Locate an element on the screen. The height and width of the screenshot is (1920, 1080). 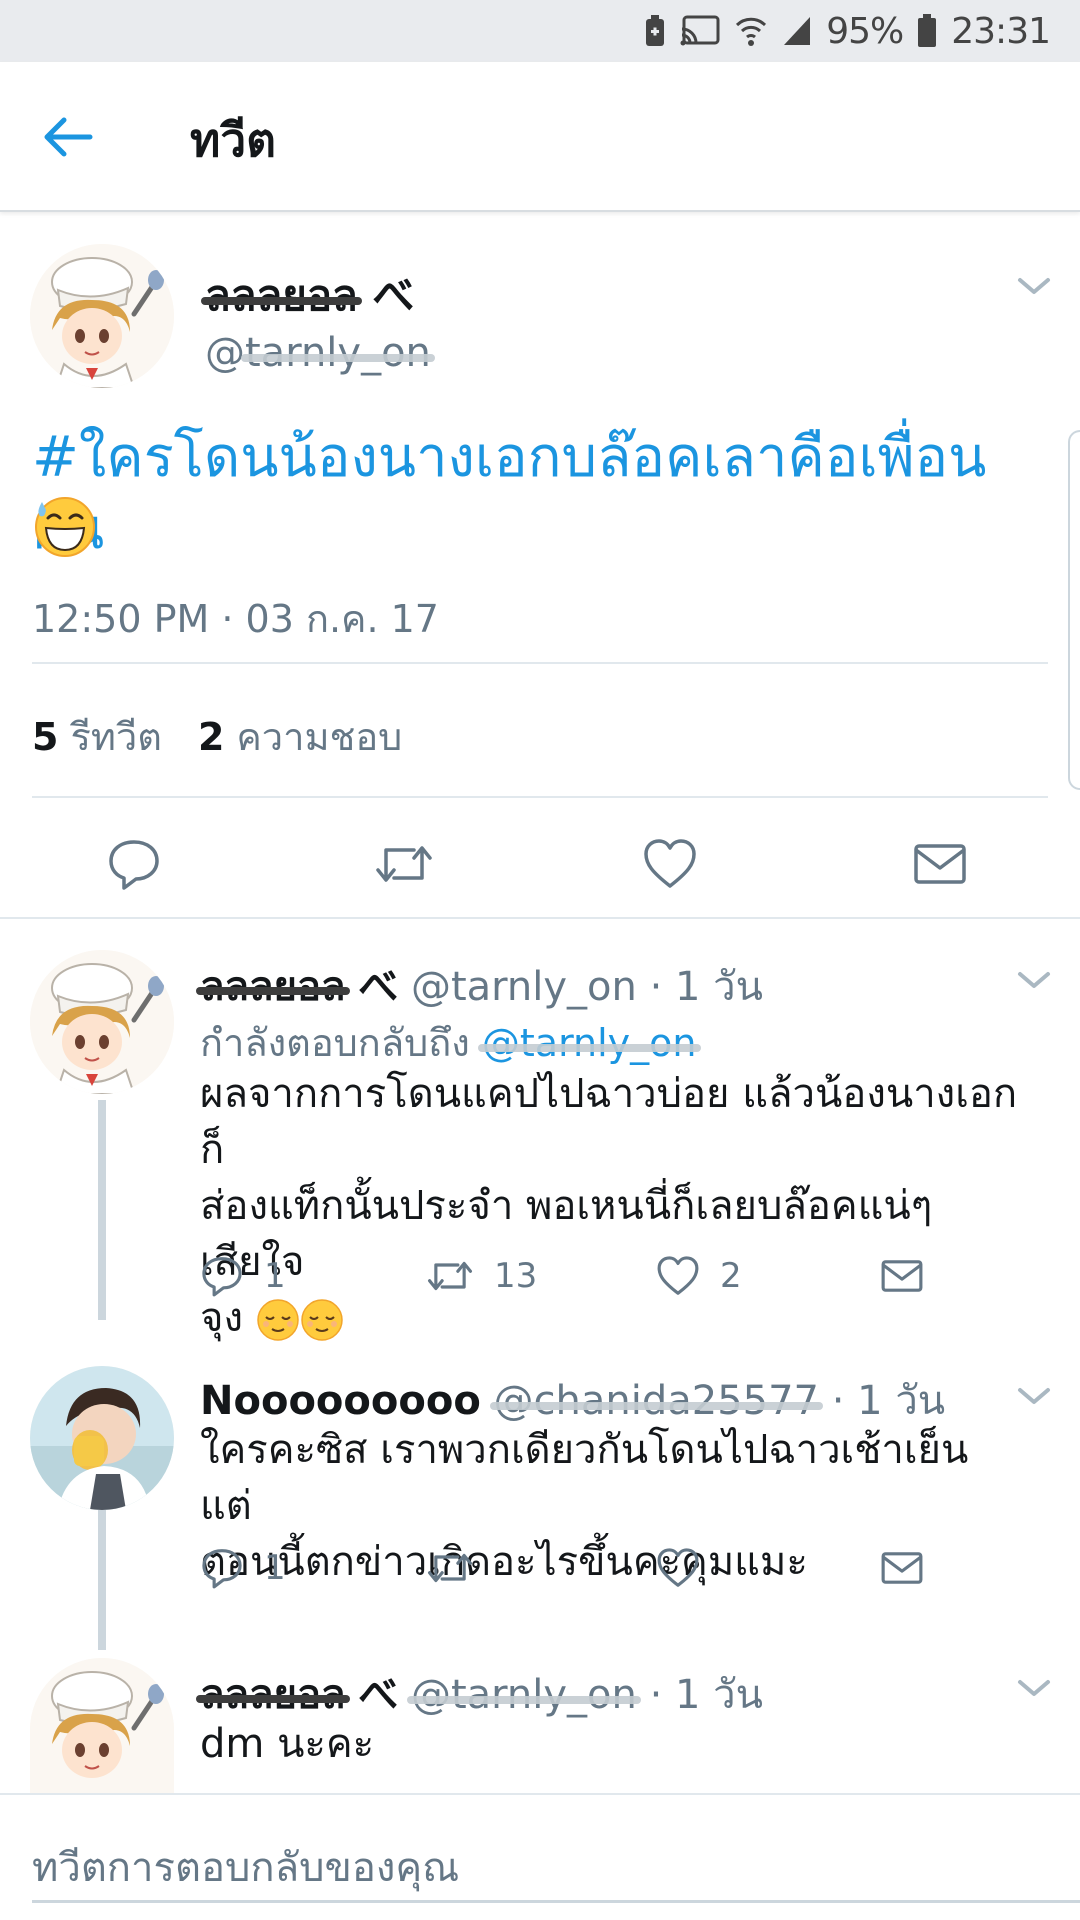
cast-icon is located at coordinates (700, 30).